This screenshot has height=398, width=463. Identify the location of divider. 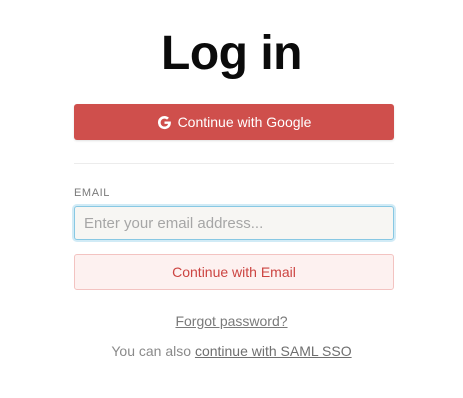
(234, 163).